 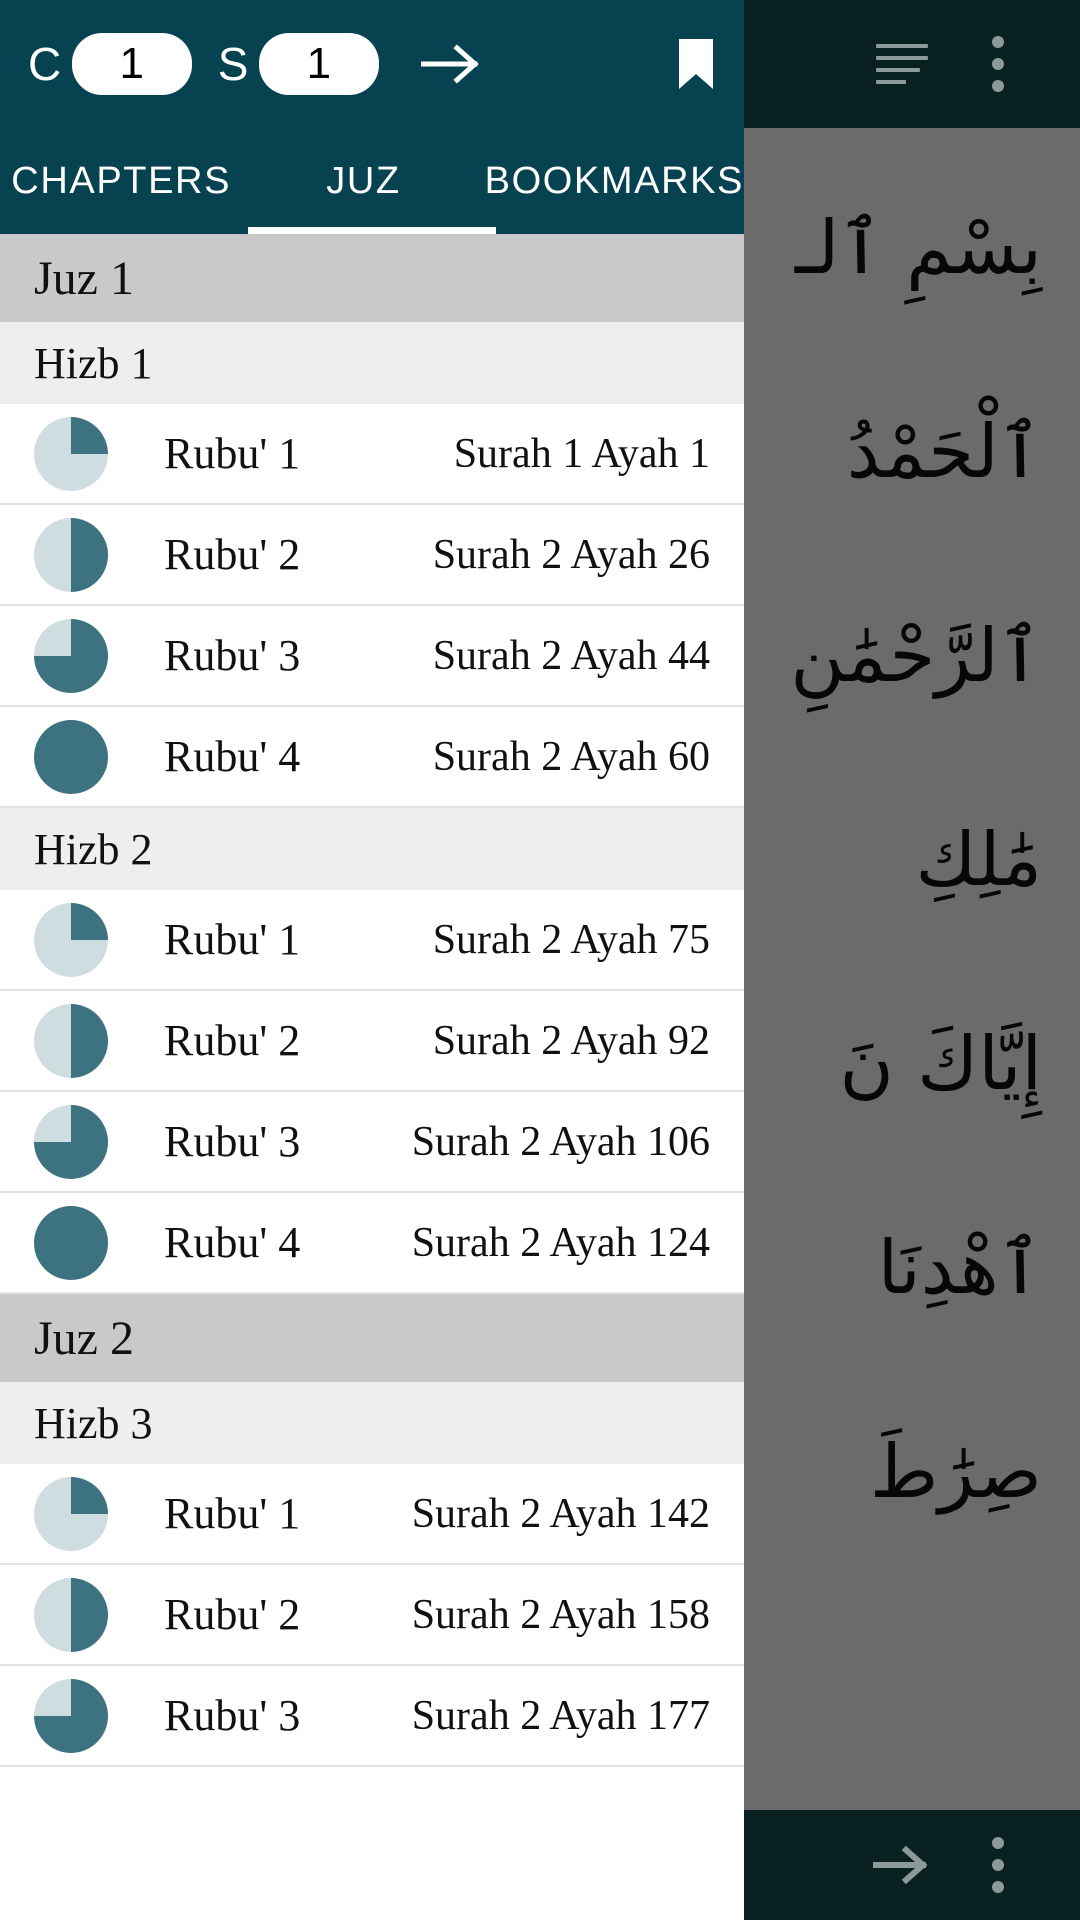 I want to click on rubu-list-item: Rubu' 4 Surah 2 Ayah 124, so click(x=372, y=1243).